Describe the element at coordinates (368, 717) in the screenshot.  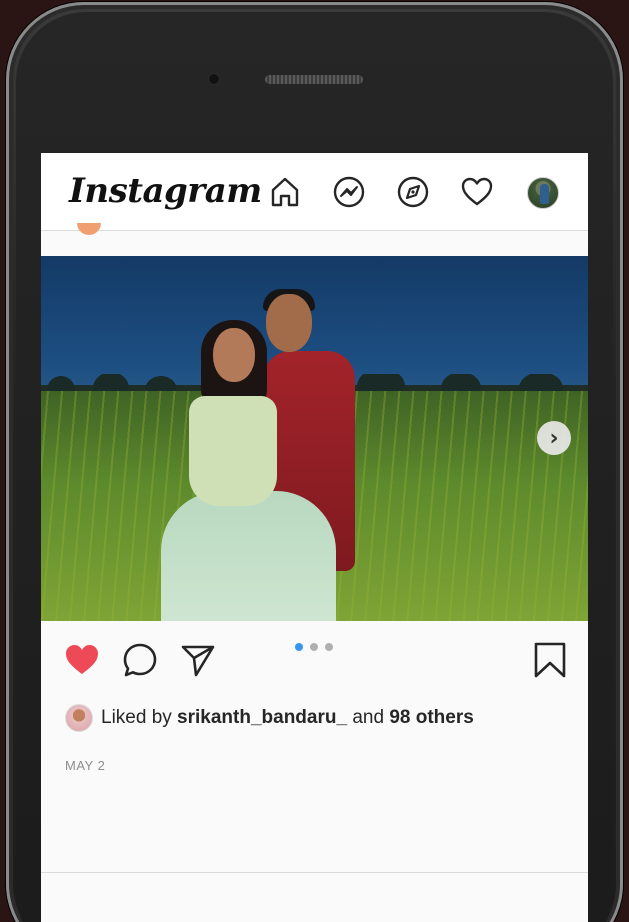
I see `likes-middle: and` at that location.